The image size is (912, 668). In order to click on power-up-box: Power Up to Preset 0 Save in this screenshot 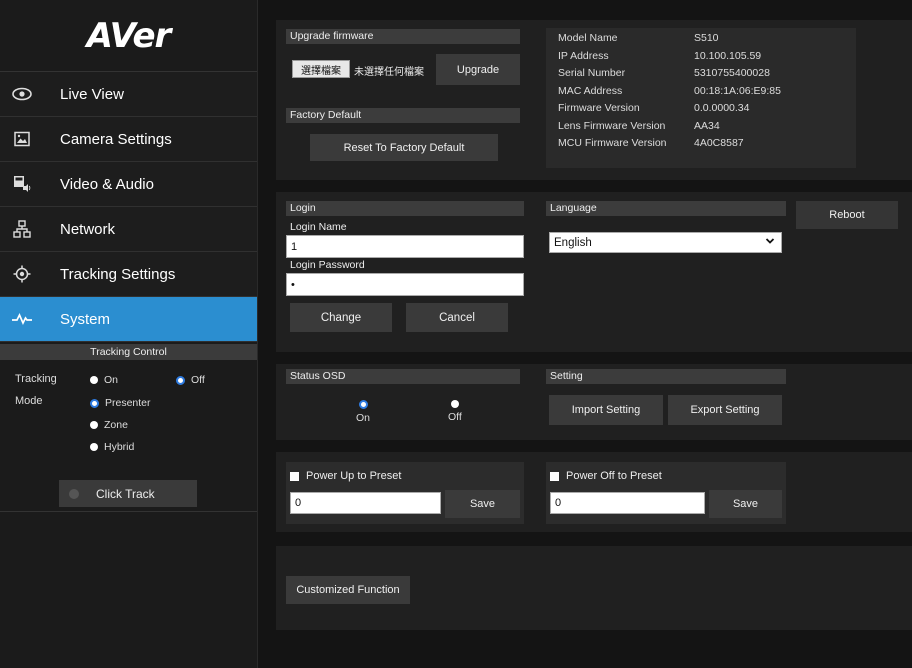, I will do `click(405, 493)`.